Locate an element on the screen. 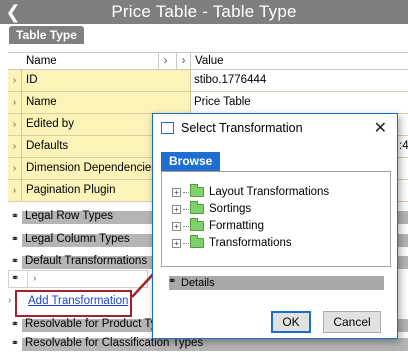 This screenshot has height=356, width=408. tree-item-layout-transformations: + Layout Transformations is located at coordinates (250, 192).